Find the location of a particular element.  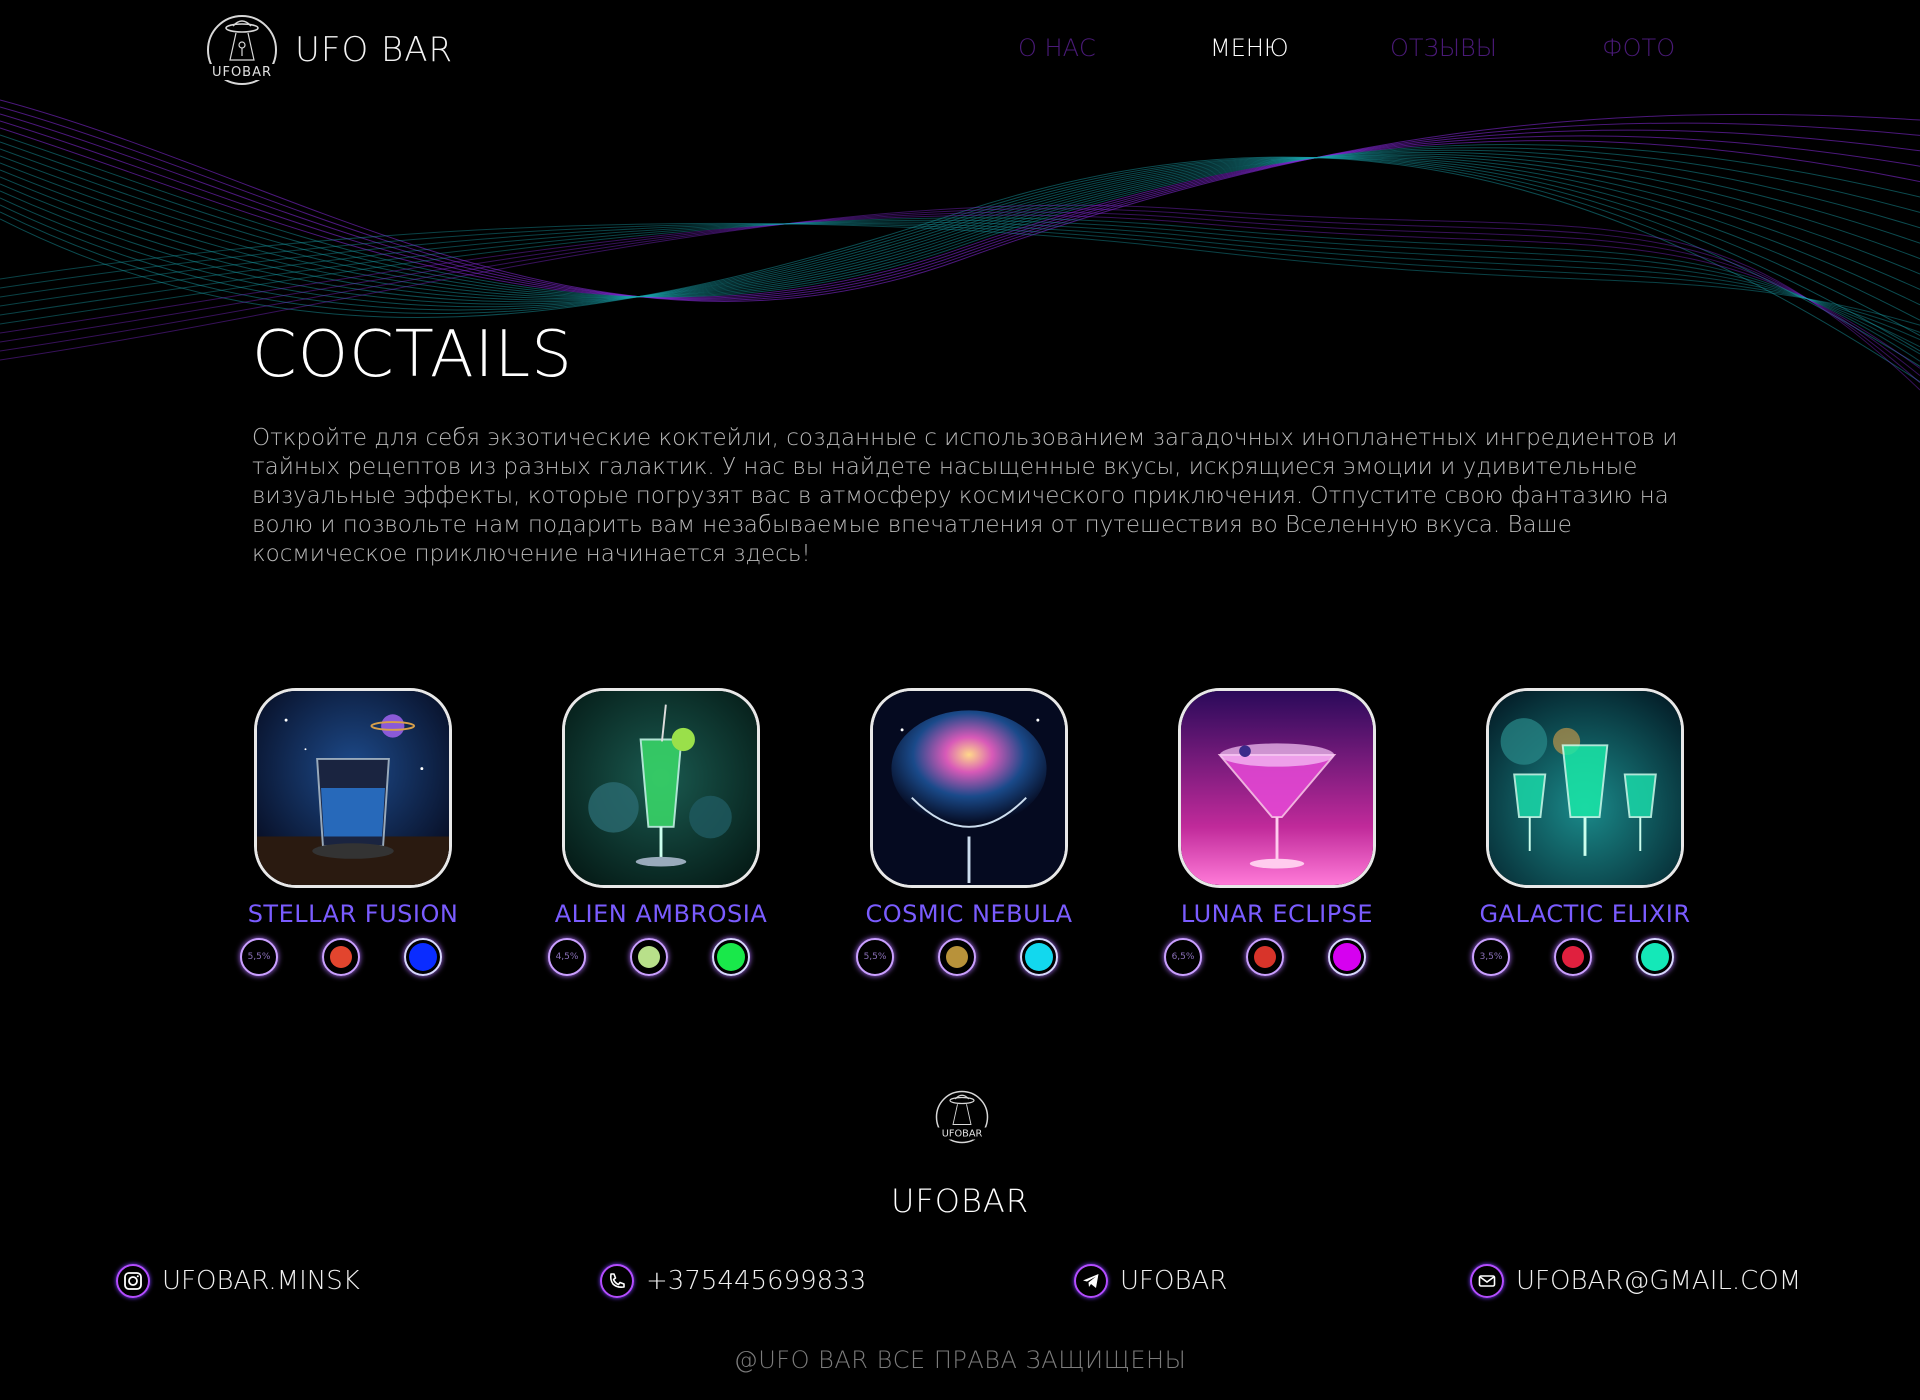

email-link: UFOBAR@GMAIL.COM is located at coordinates (1635, 1281).